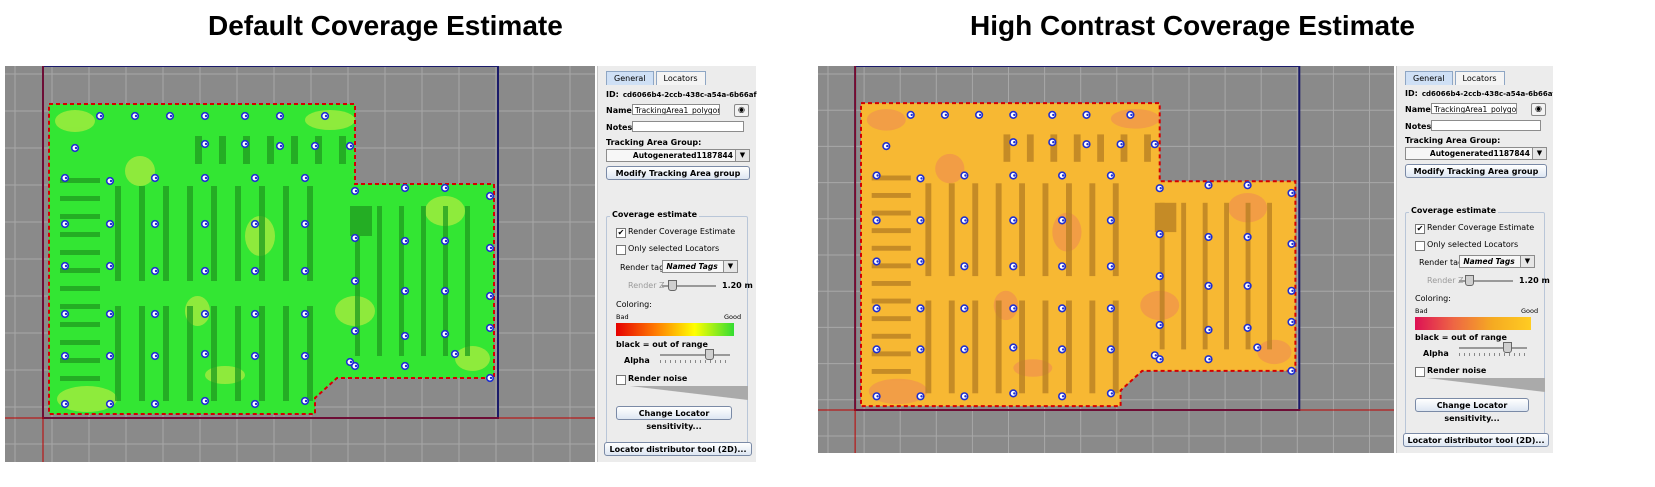  What do you see at coordinates (621, 110) in the screenshot?
I see `name-label: Name:` at bounding box center [621, 110].